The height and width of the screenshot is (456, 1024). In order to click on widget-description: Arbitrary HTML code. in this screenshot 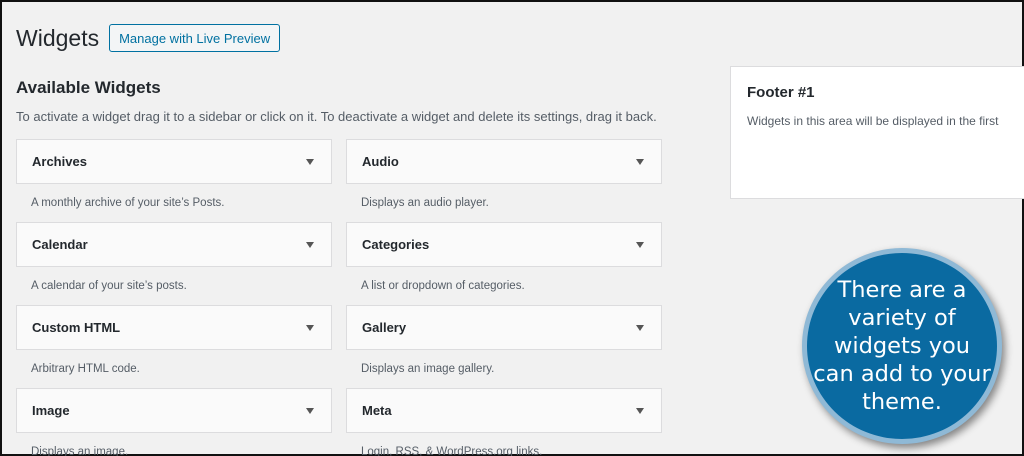, I will do `click(85, 369)`.